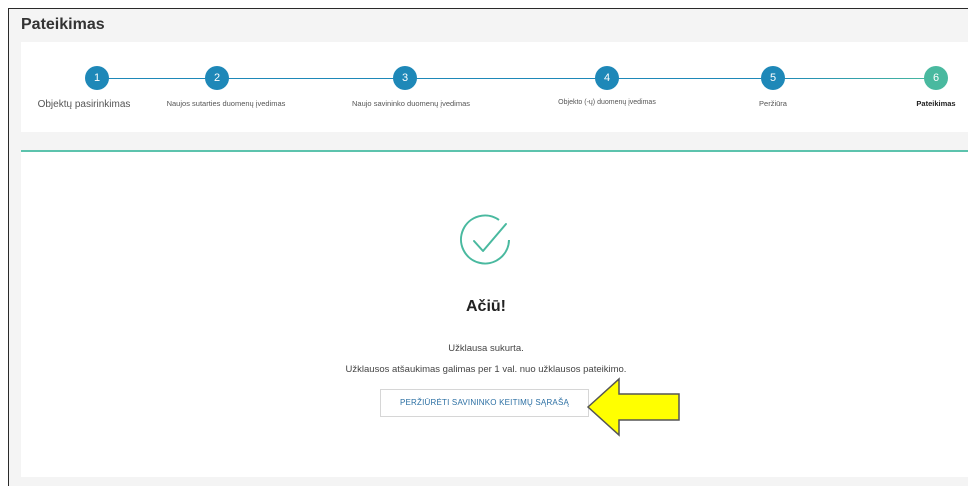 This screenshot has height=486, width=968. Describe the element at coordinates (607, 102) in the screenshot. I see `step-4-label: Objekto (-ų) duomenų įvedimas` at that location.